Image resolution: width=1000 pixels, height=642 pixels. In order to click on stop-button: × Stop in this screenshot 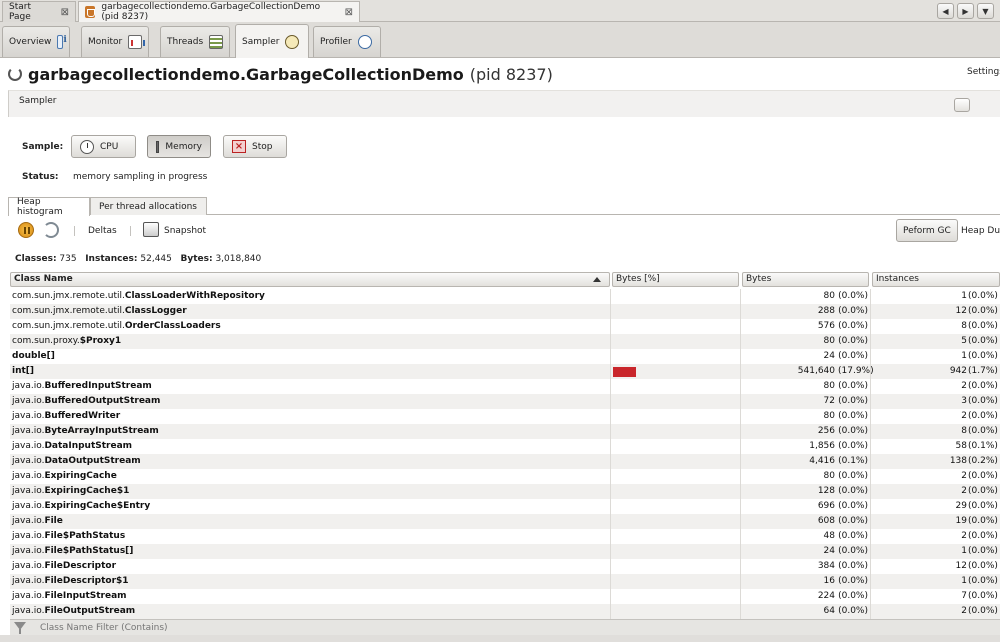, I will do `click(255, 146)`.